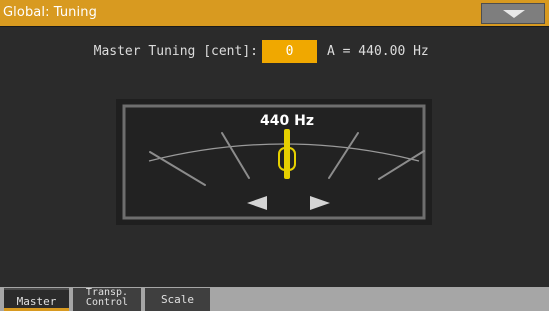 This screenshot has width=549, height=311. I want to click on tab-master: Master, so click(36, 299).